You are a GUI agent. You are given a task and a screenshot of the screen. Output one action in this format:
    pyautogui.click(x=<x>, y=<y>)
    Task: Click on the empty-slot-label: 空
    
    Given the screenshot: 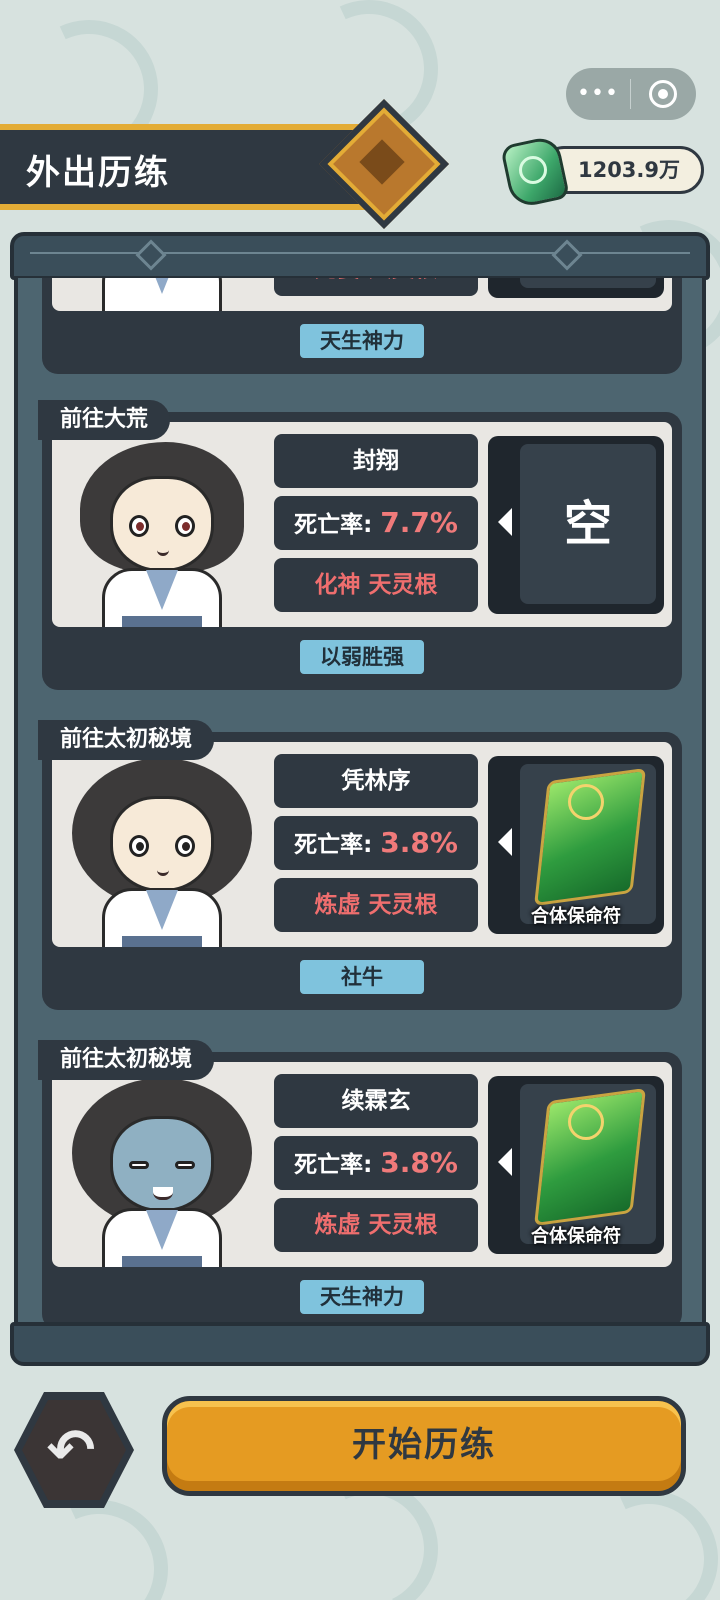 What is the action you would take?
    pyautogui.click(x=587, y=524)
    